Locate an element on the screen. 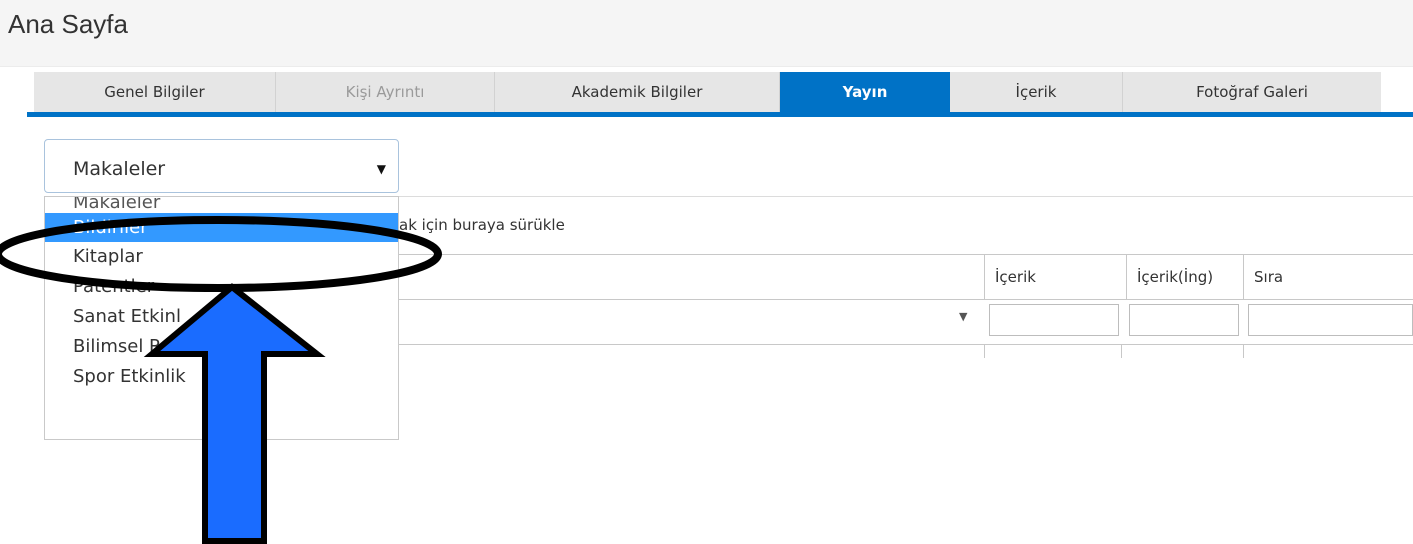 The height and width of the screenshot is (544, 1413). option-bilimsel-rapor: Bilimsel Rap is located at coordinates (221, 347).